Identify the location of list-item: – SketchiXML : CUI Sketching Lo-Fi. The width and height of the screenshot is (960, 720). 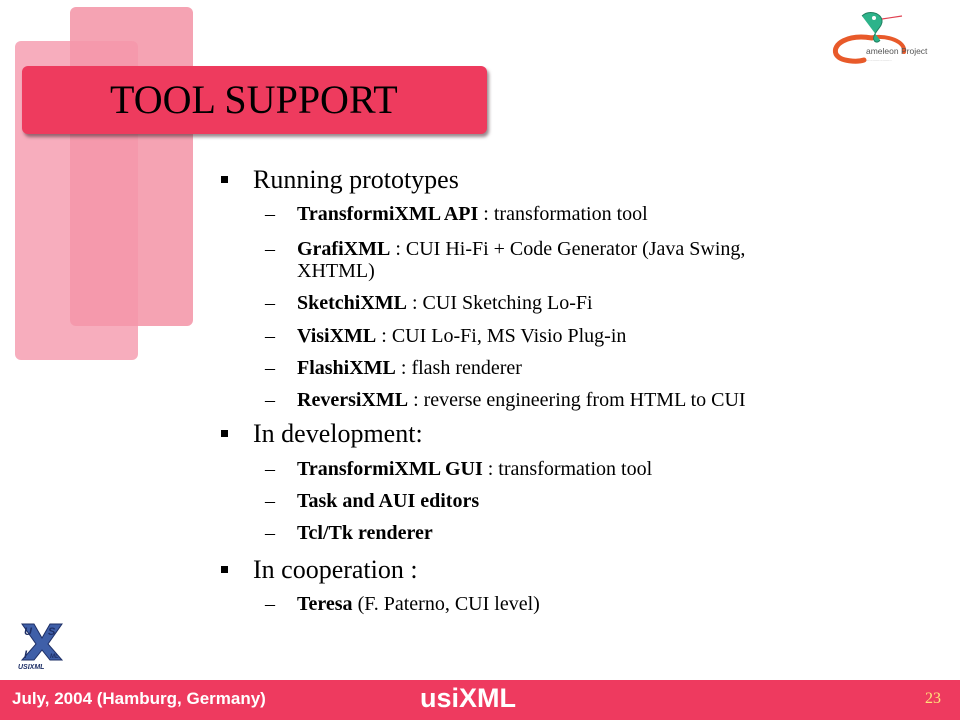
(429, 303).